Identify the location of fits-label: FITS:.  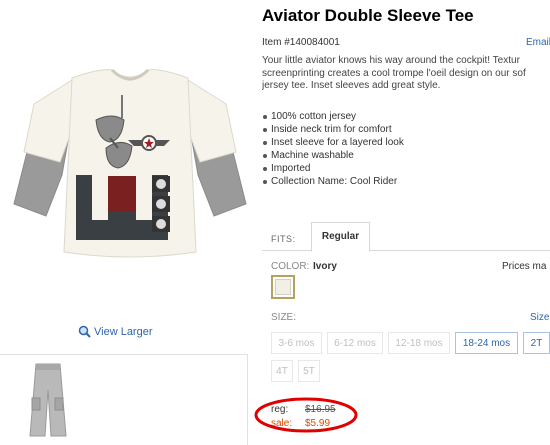
(283, 239).